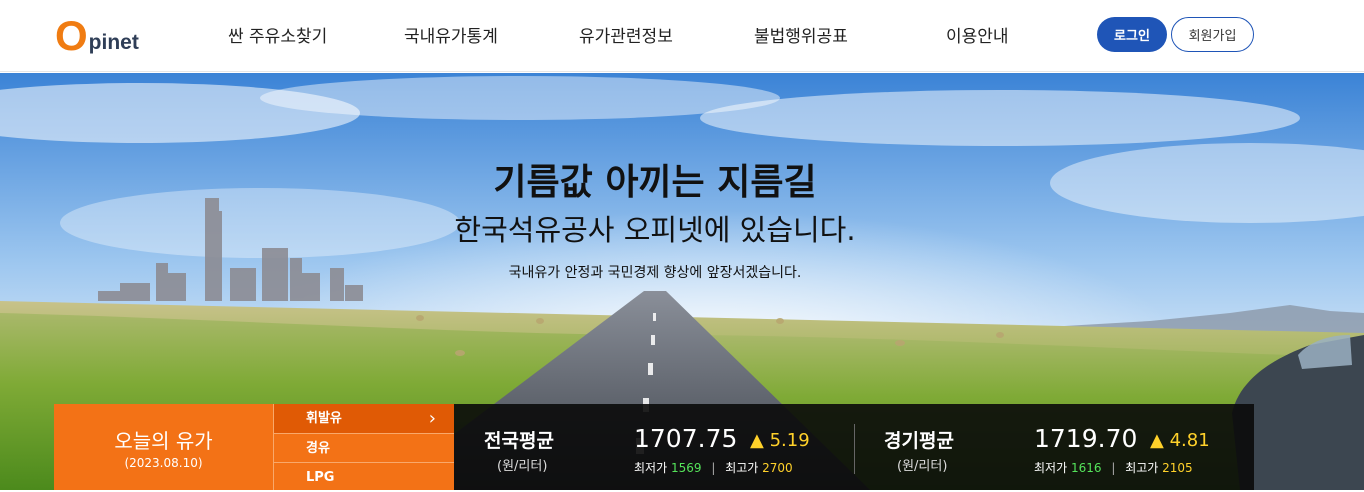 The height and width of the screenshot is (492, 1364). I want to click on nav-guide: 이용안내, so click(977, 34).